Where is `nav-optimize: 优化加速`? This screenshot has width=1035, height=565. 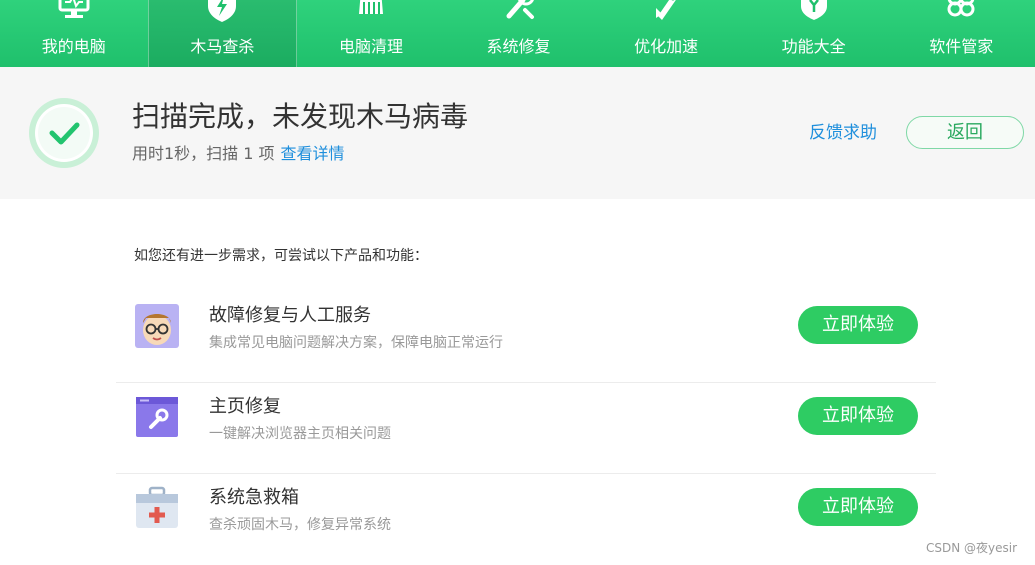
nav-optimize: 优化加速 is located at coordinates (666, 33).